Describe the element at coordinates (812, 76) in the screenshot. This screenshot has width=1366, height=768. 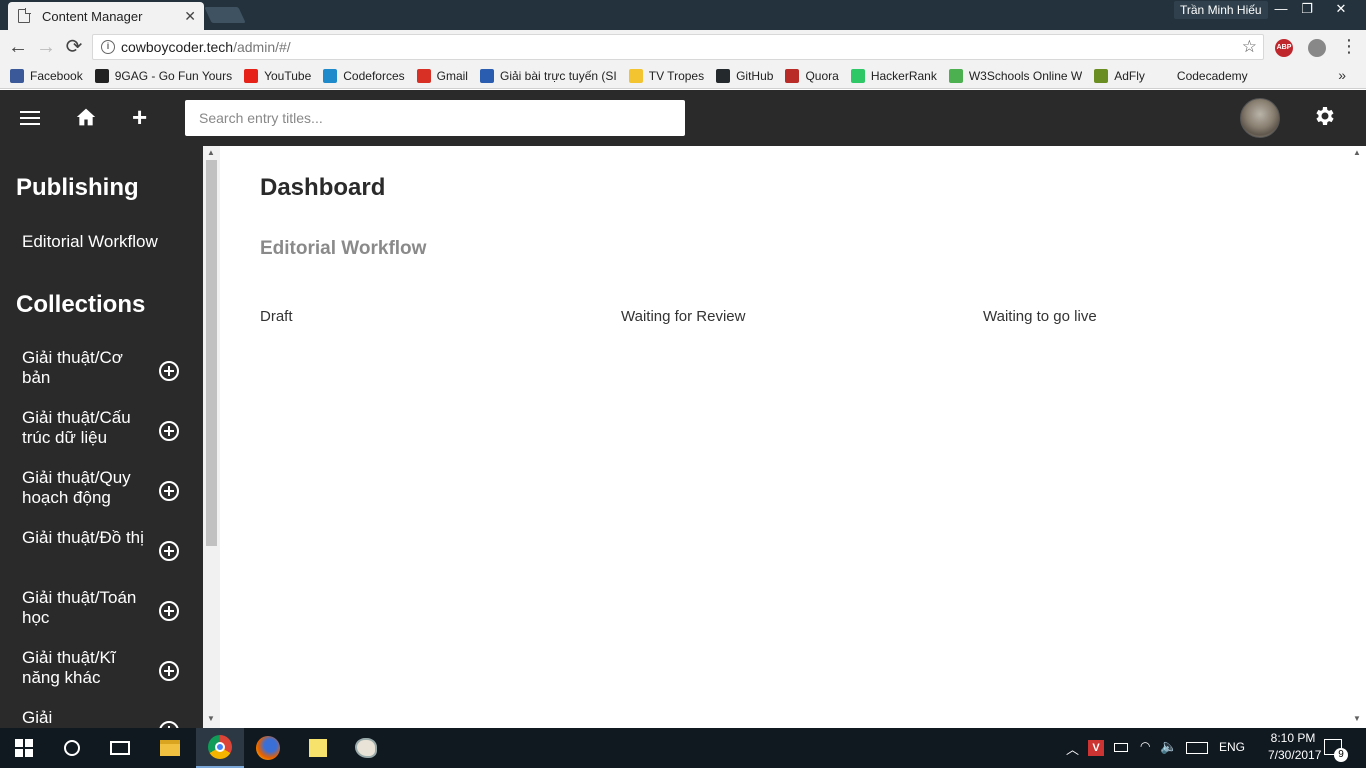
I see `bookmark-item: Quora` at that location.